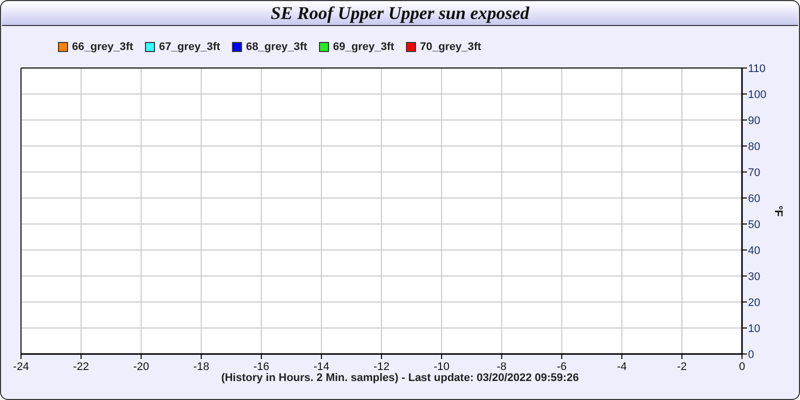 Image resolution: width=800 pixels, height=400 pixels. What do you see at coordinates (400, 13) in the screenshot?
I see `chart-title: SE Roof Upper Upper sun exposed` at bounding box center [400, 13].